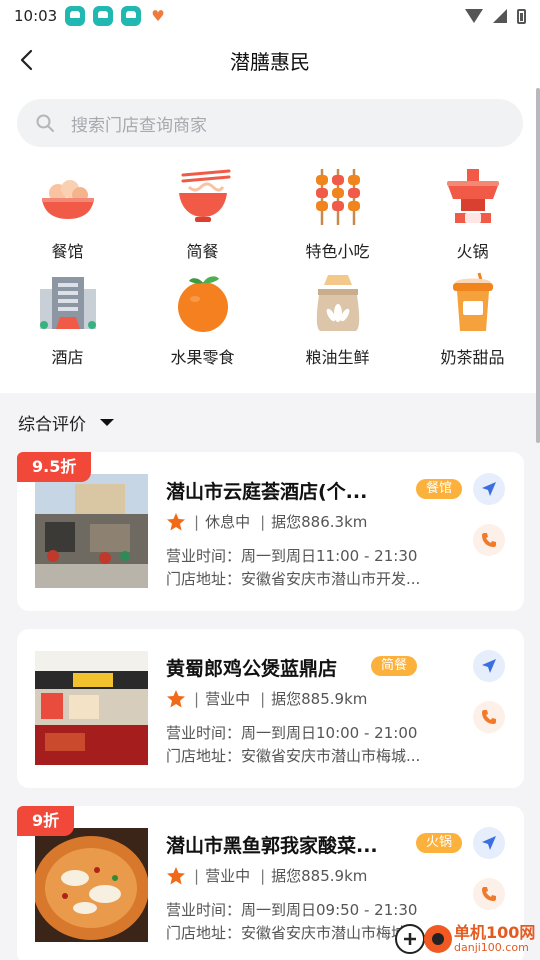 The height and width of the screenshot is (960, 540). I want to click on store-name: 黄蜀郎鸡公煲蓝鼎店, so click(252, 669).